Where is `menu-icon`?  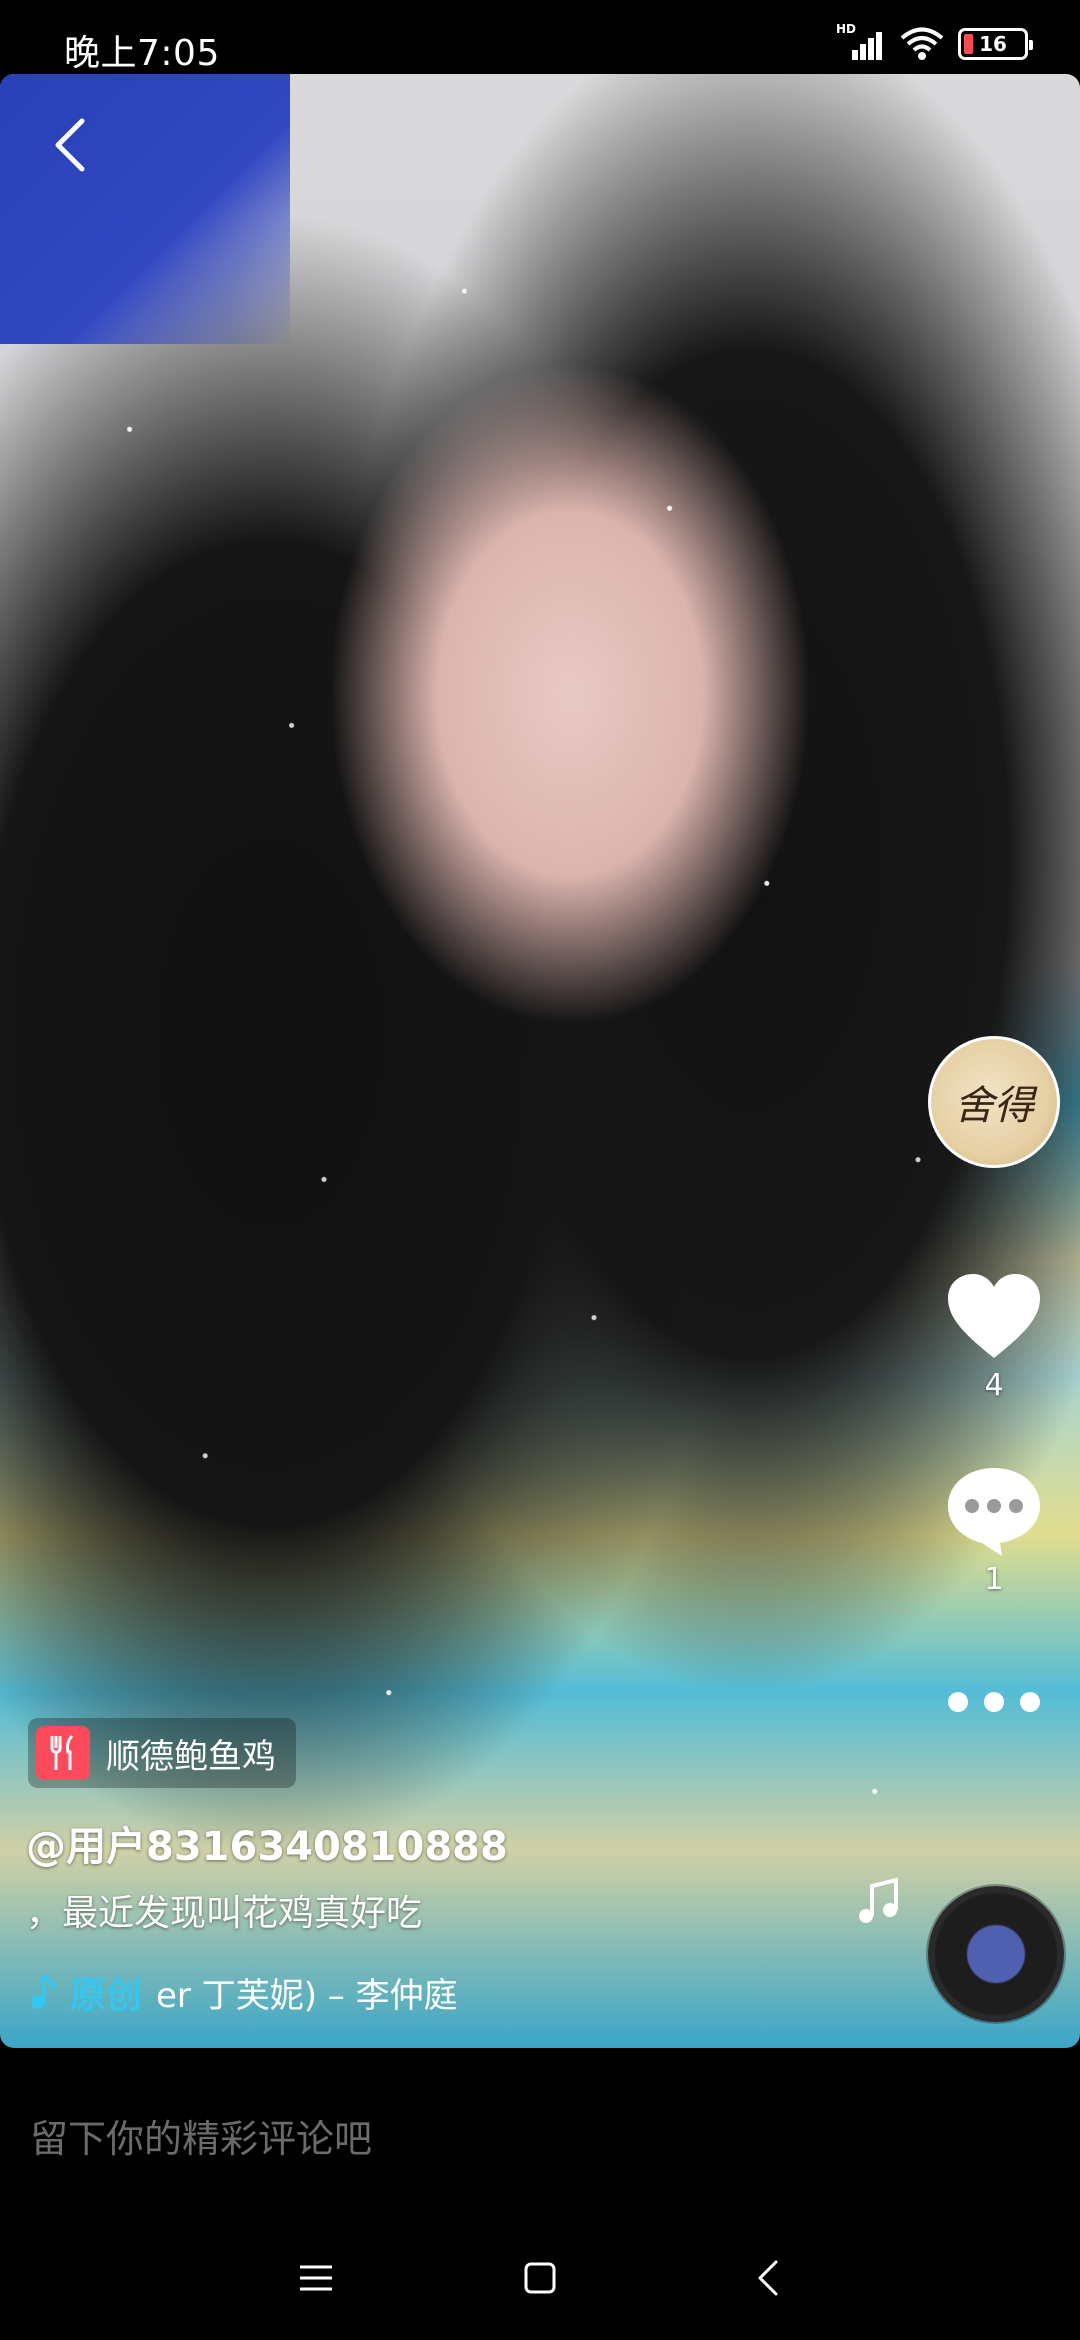 menu-icon is located at coordinates (316, 2278).